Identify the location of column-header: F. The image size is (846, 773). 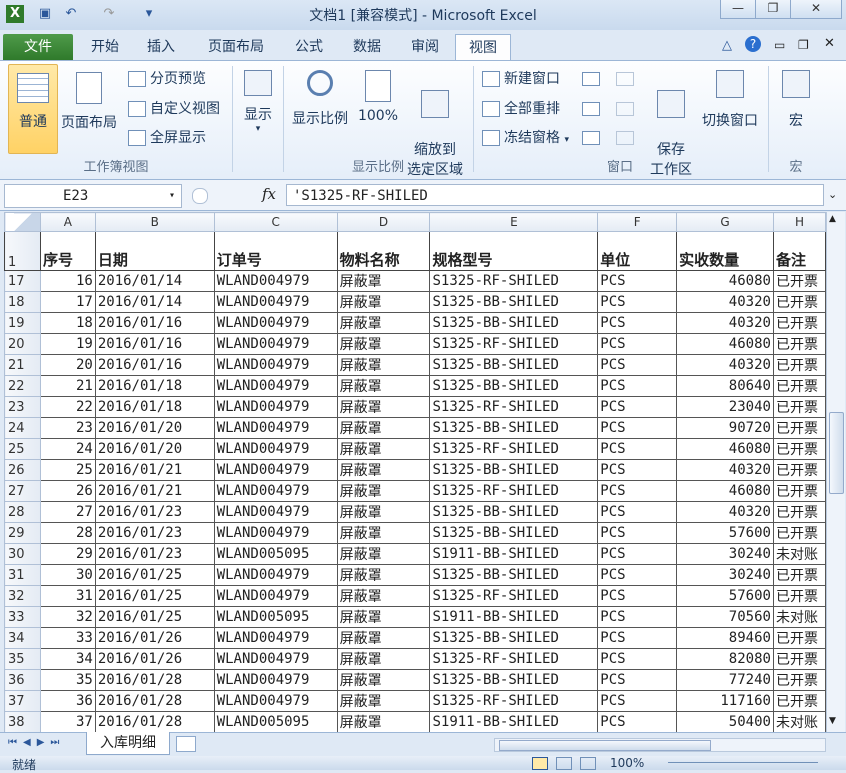
(637, 222).